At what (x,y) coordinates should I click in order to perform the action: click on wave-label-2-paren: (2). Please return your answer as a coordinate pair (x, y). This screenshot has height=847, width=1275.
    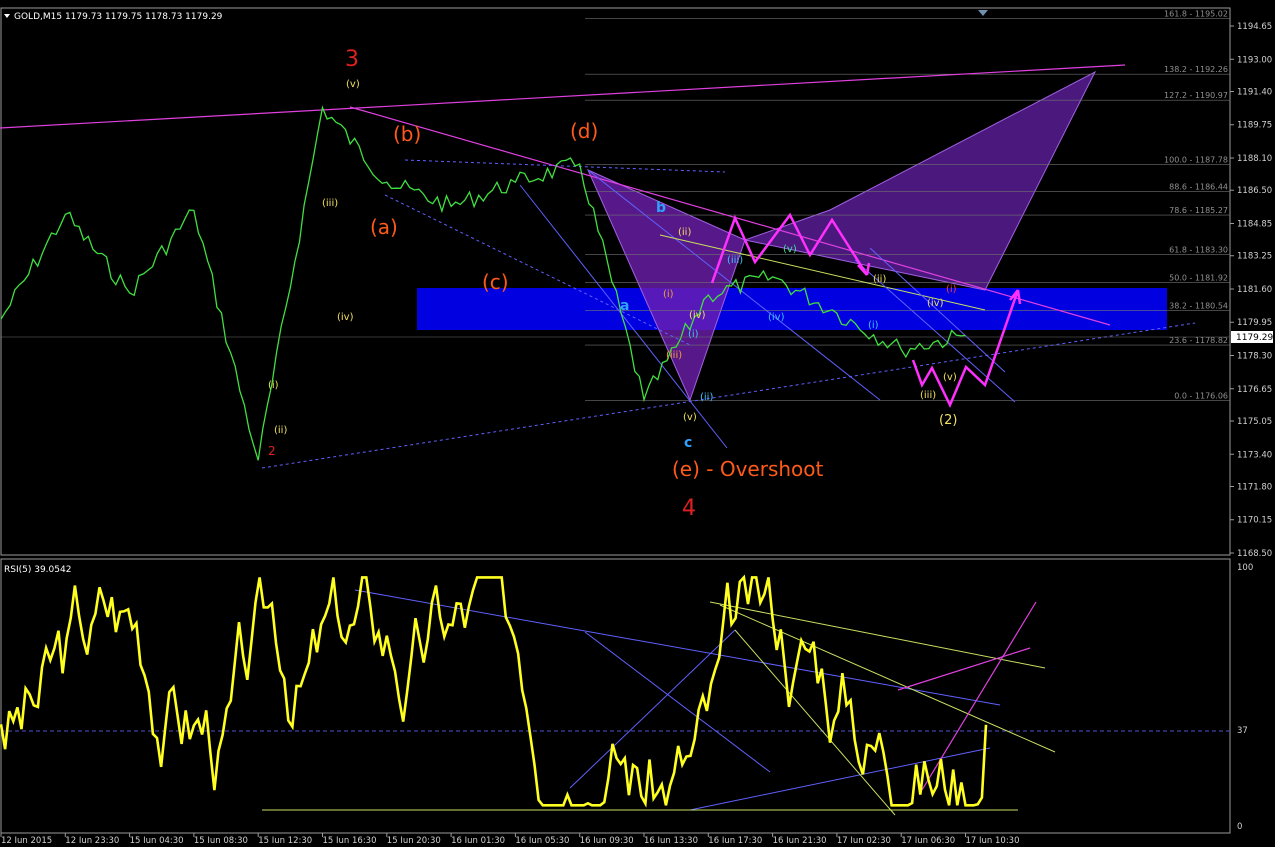
    Looking at the image, I should click on (948, 420).